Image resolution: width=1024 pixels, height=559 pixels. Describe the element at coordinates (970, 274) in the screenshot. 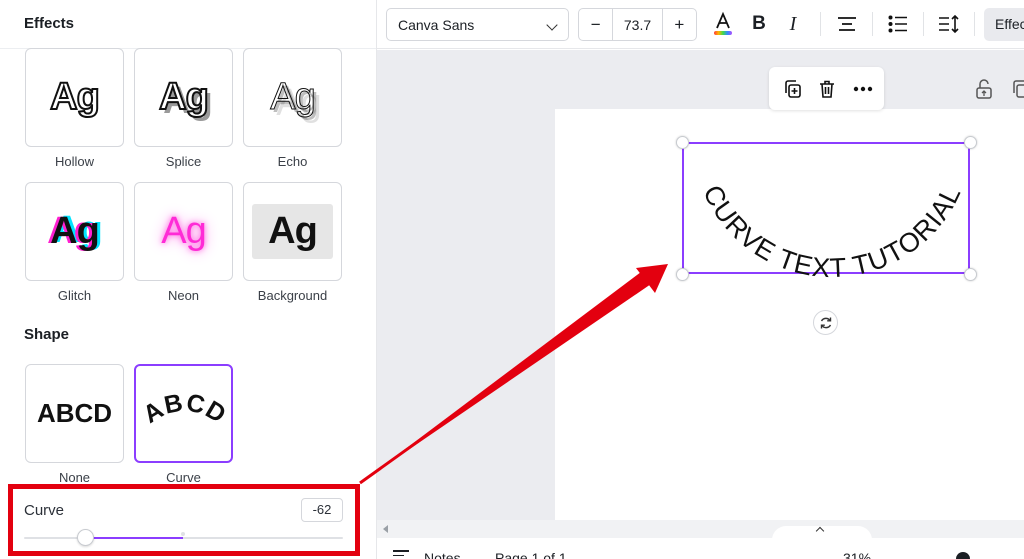

I see `resize-handle-bottom-right` at that location.